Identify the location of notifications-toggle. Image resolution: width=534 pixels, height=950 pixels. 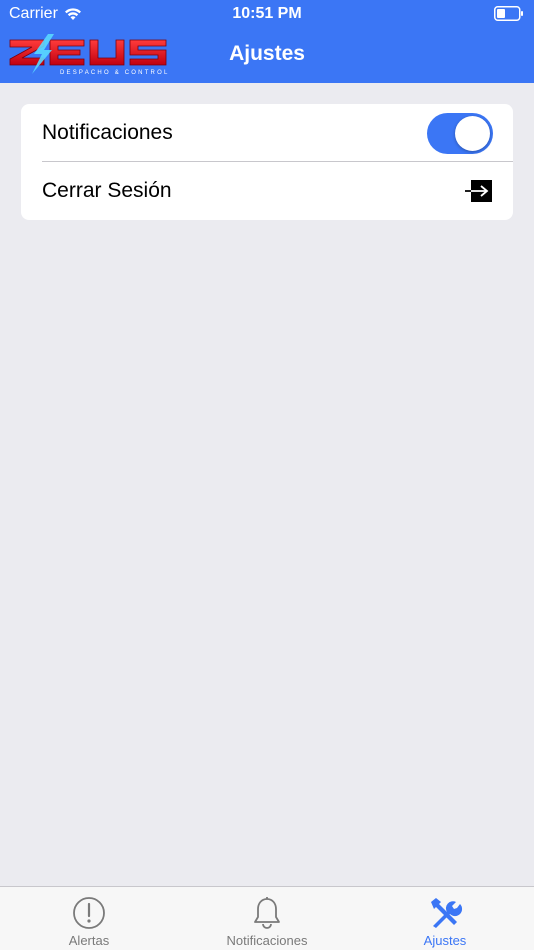
(460, 133).